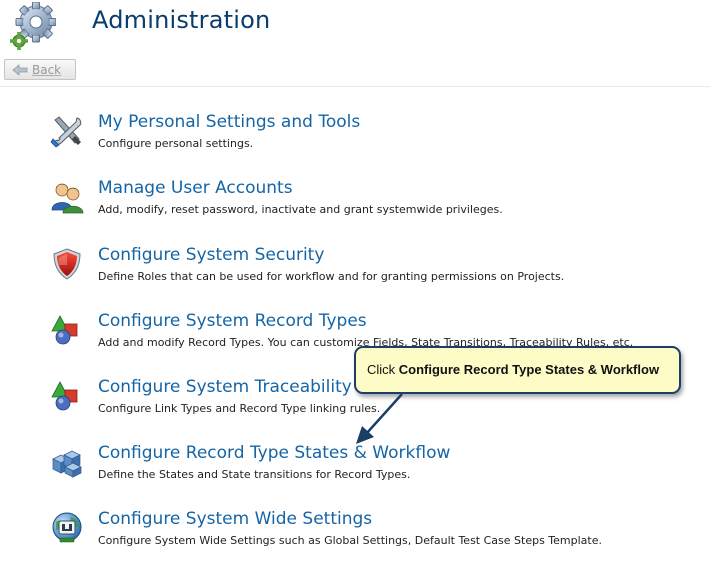 The image size is (710, 562). I want to click on callout-emphasis: Configure Record Type States & Workflow, so click(529, 369).